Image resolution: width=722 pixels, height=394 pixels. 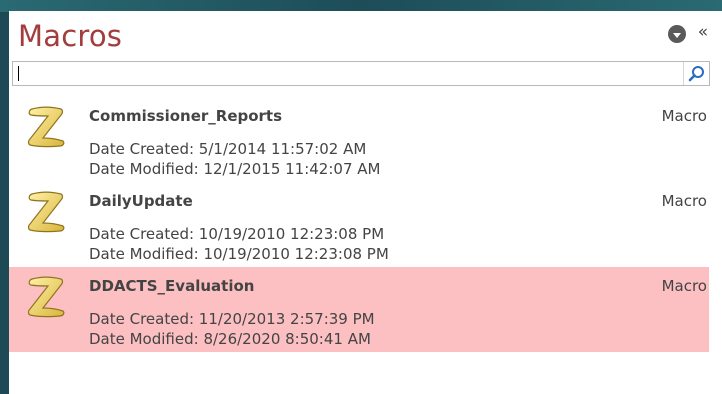 What do you see at coordinates (18, 73) in the screenshot?
I see `text-caret` at bounding box center [18, 73].